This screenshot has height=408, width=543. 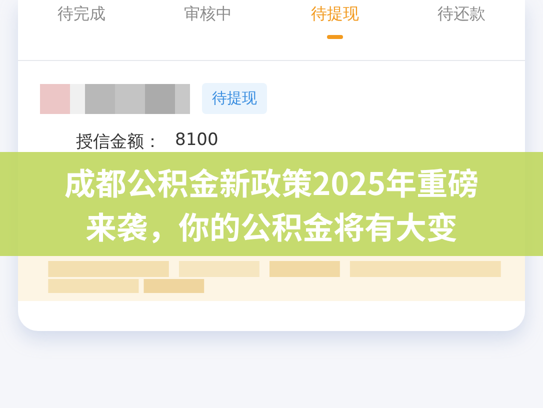 I want to click on credit-label: 授信金额：, so click(x=118, y=142).